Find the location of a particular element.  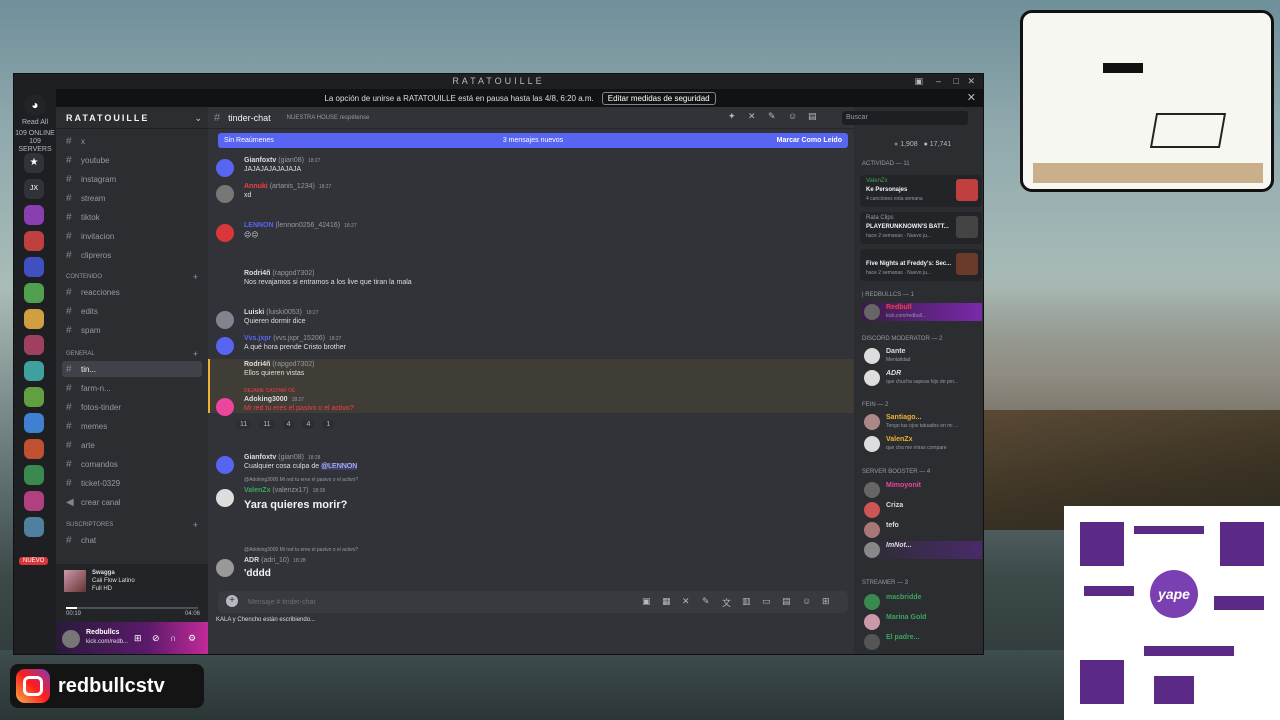

mute-icon: ✕ is located at coordinates (752, 116).